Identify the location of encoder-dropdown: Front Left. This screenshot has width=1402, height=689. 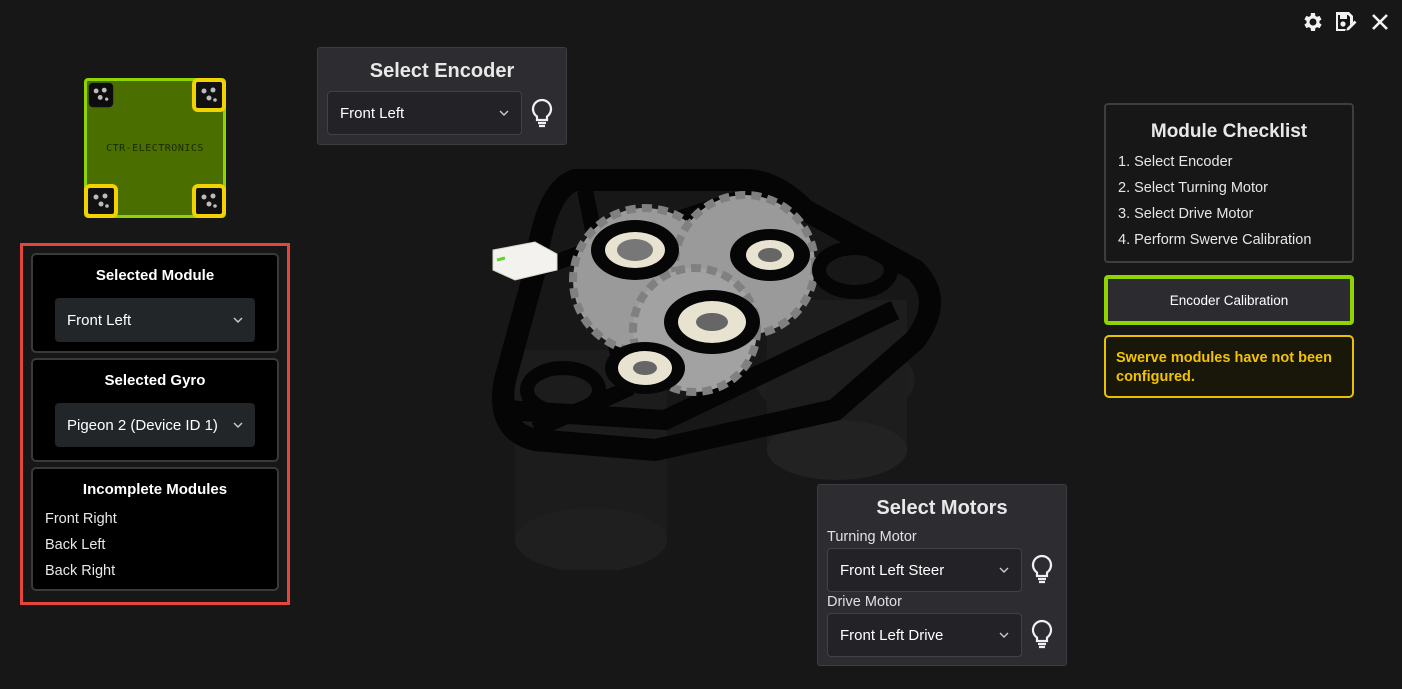
(424, 113).